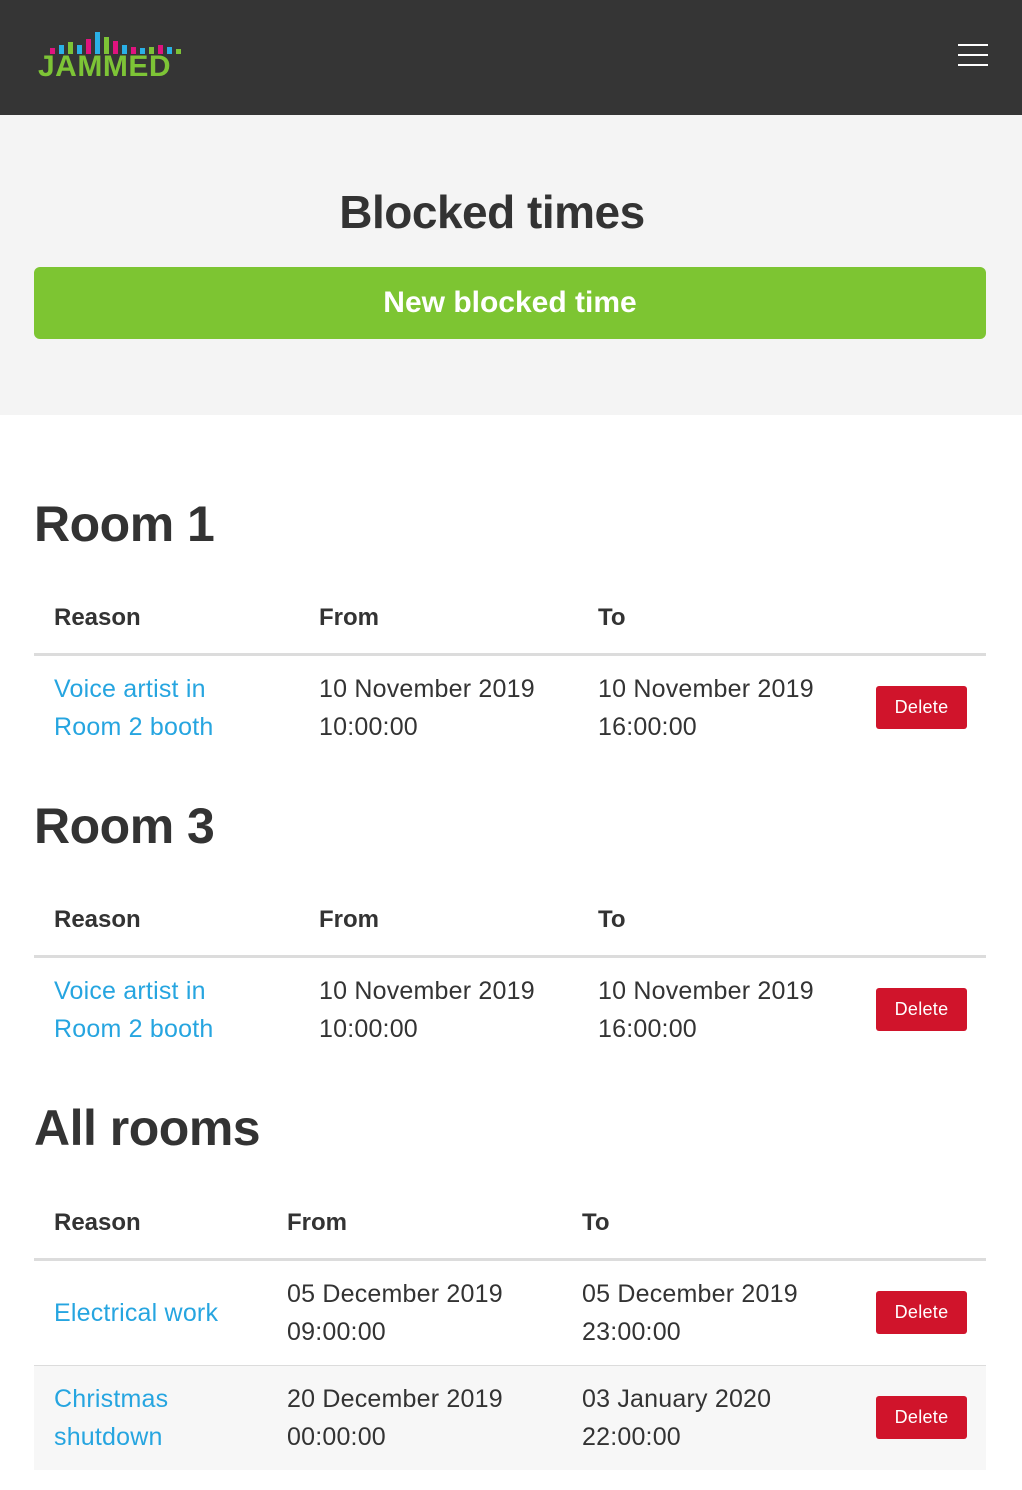  What do you see at coordinates (709, 1417) in the screenshot?
I see `to-cell: 03 January 2020 22:00:00` at bounding box center [709, 1417].